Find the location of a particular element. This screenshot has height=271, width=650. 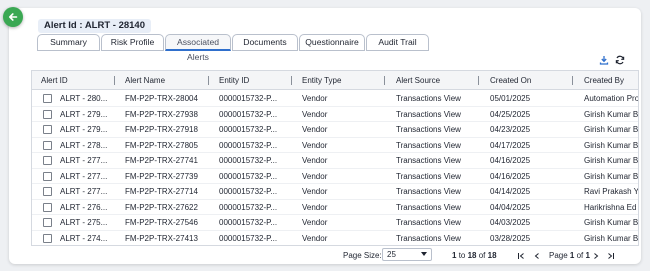

tab-audit-trail: Audit Trail is located at coordinates (397, 42).